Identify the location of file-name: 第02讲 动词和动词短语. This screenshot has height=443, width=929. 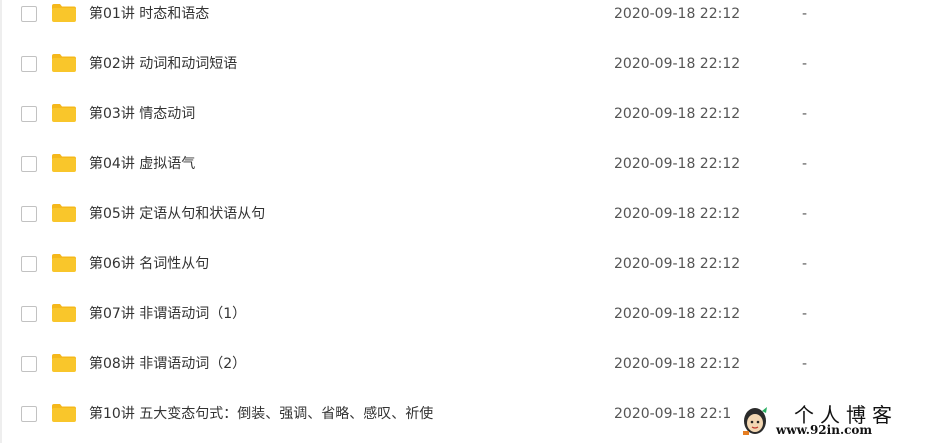
(163, 64).